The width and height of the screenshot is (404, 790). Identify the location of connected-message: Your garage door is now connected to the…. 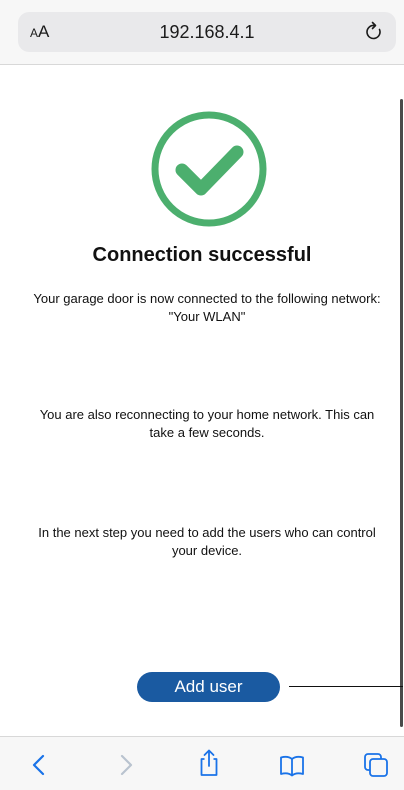
(207, 307).